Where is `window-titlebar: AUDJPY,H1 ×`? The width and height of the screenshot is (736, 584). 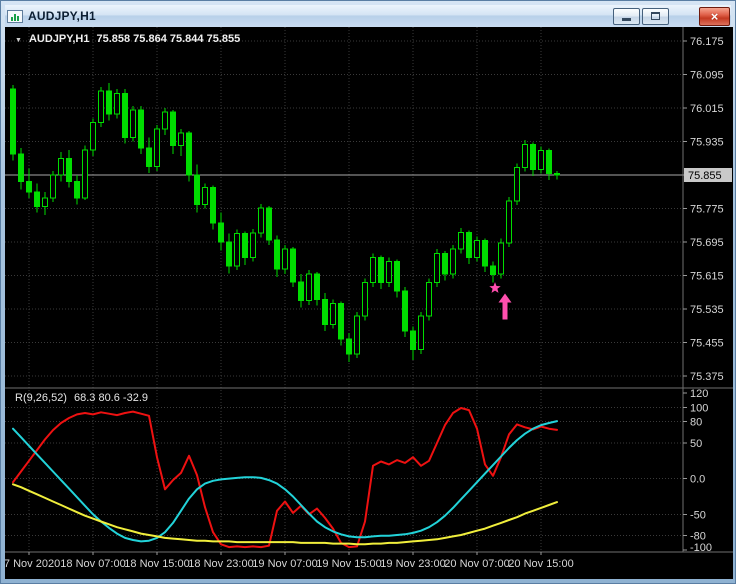
window-titlebar: AUDJPY,H1 × is located at coordinates (368, 16).